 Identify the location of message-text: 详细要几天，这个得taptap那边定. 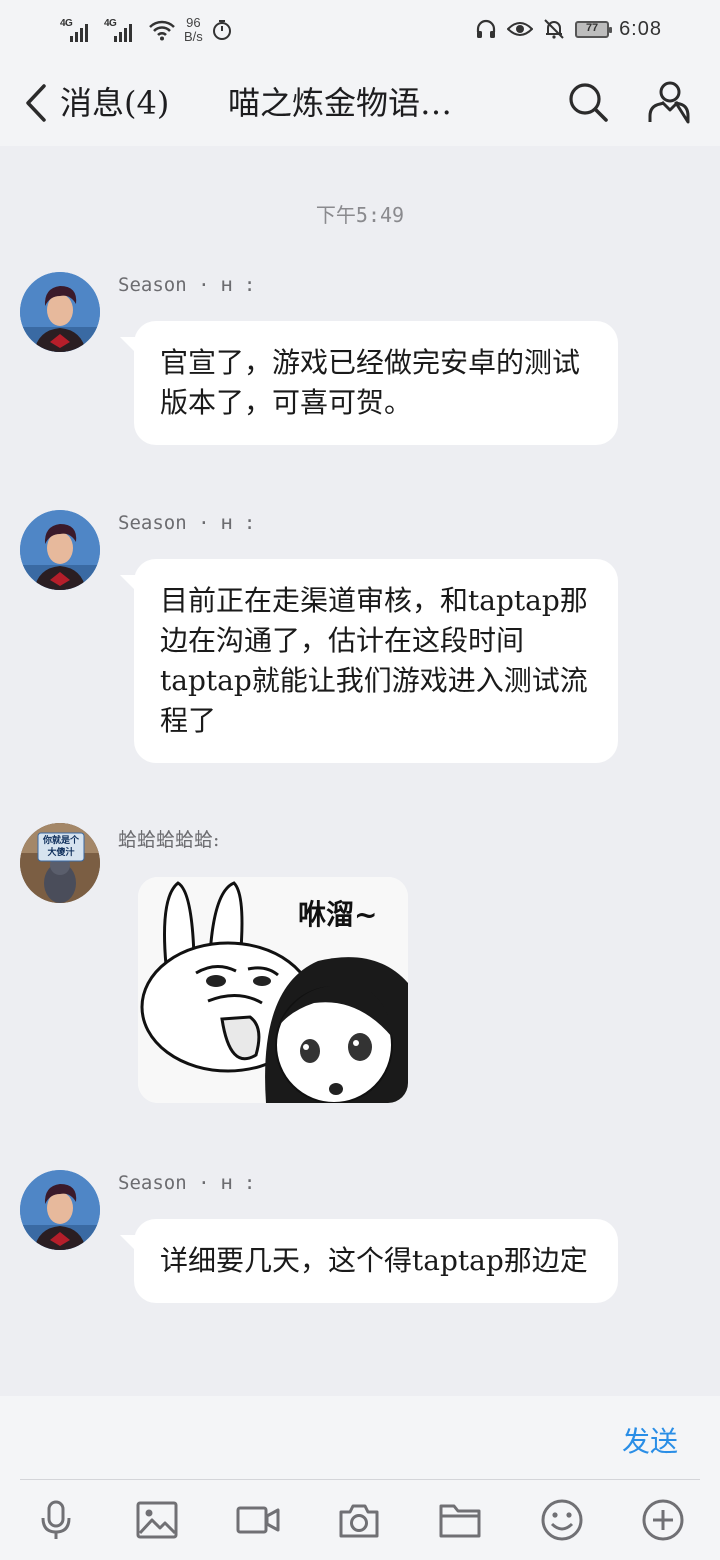
(374, 1260).